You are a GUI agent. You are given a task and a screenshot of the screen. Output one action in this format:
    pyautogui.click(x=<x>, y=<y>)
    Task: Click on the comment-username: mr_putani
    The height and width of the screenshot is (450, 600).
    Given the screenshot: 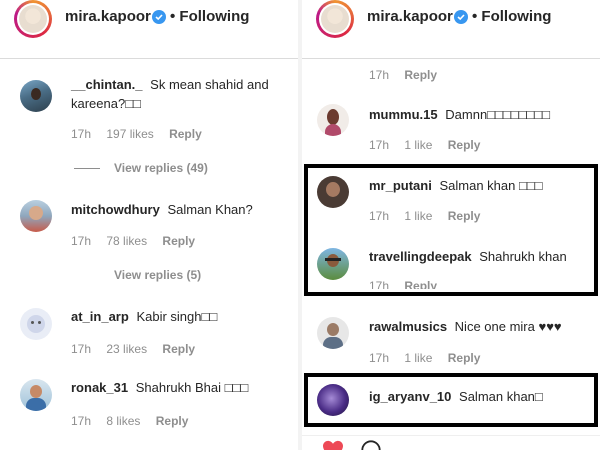 What is the action you would take?
    pyautogui.click(x=400, y=185)
    